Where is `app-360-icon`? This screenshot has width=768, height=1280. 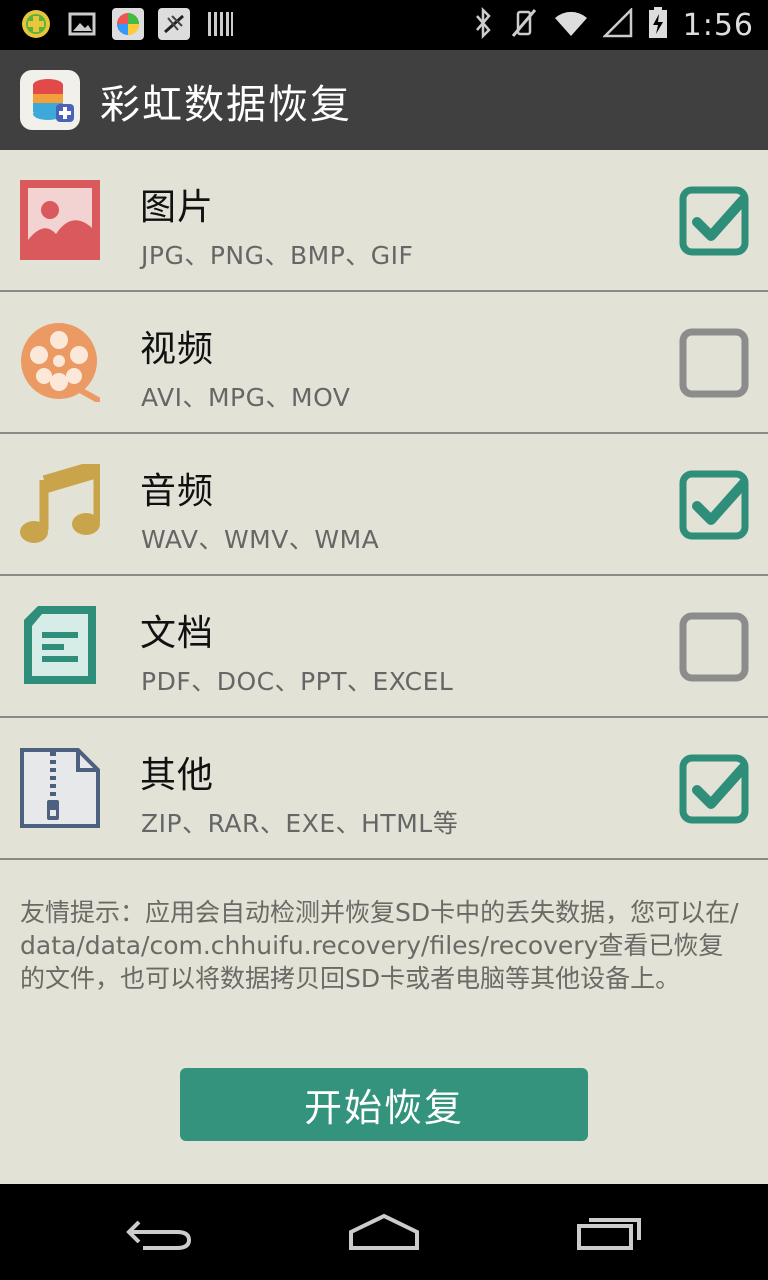
app-360-icon is located at coordinates (36, 24).